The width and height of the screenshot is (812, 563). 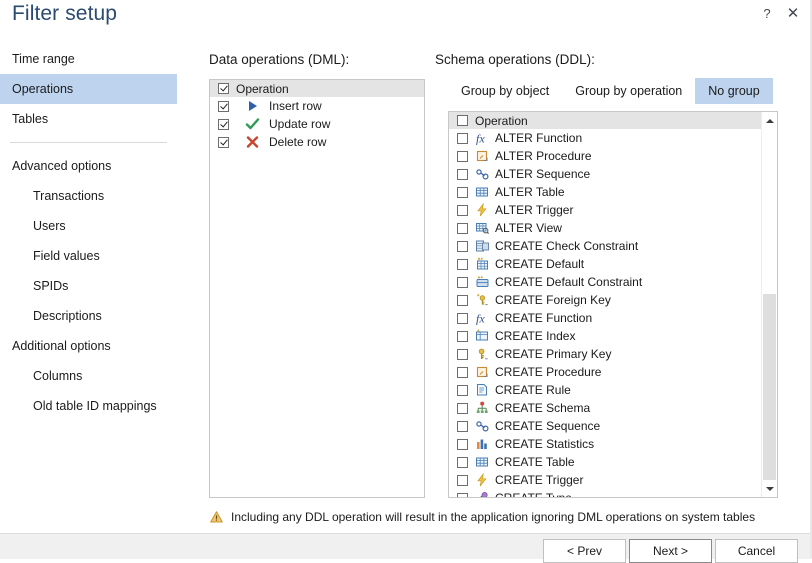 I want to click on list-item-label: CREATE Table, so click(x=535, y=462).